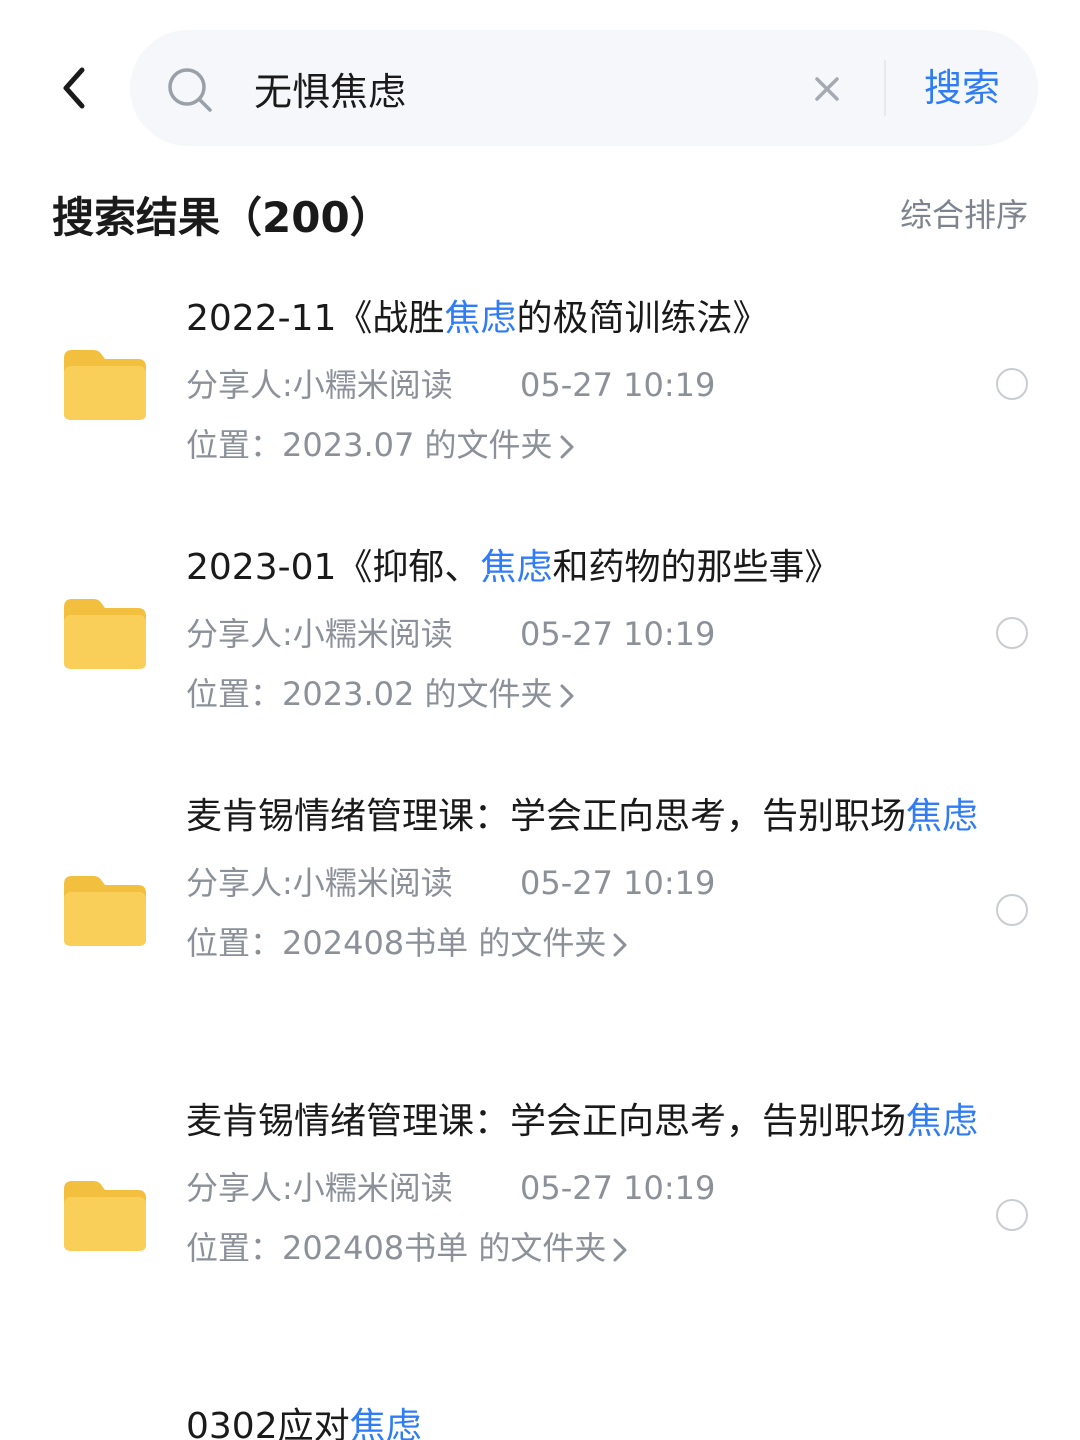  What do you see at coordinates (477, 318) in the screenshot?
I see `result-title: 2022-11《战胜焦虑的极简训练法》` at bounding box center [477, 318].